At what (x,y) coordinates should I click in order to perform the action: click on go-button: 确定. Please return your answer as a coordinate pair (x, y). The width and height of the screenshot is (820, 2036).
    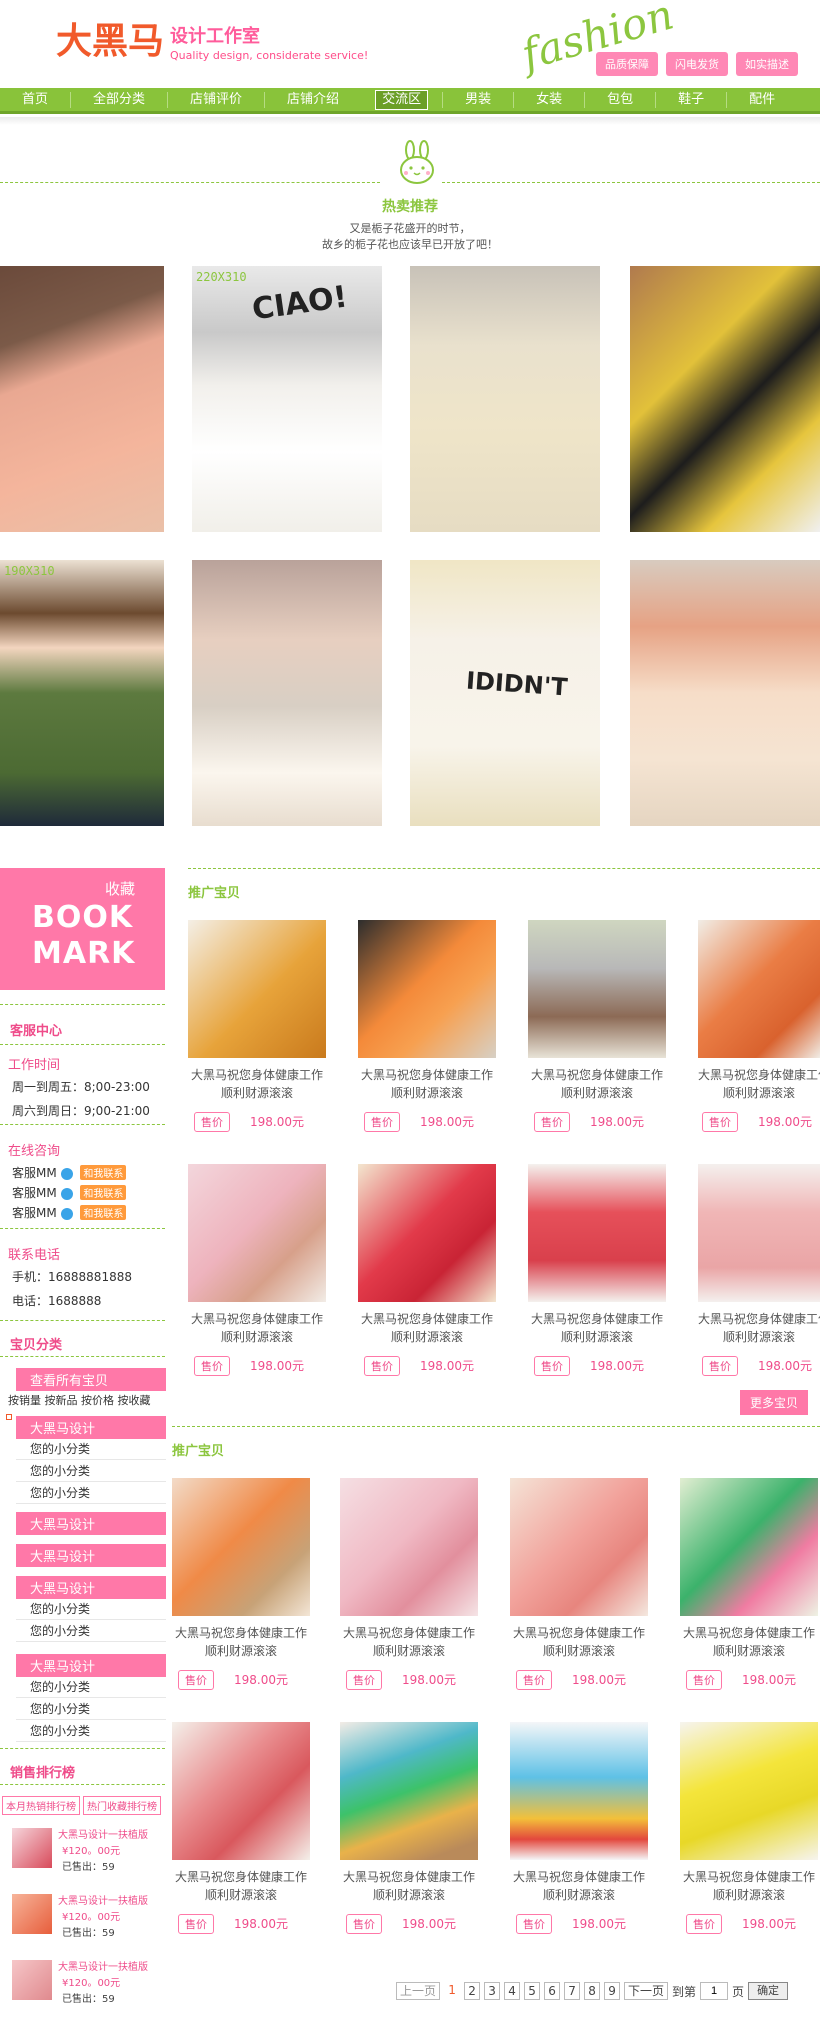
    Looking at the image, I should click on (768, 1991).